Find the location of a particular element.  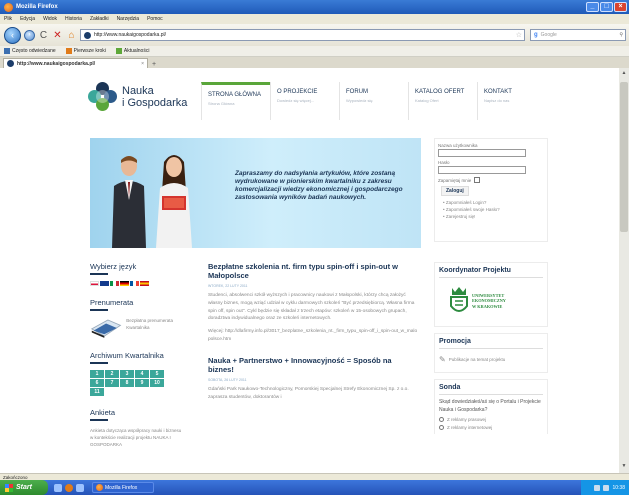

newsletter-text: Bezpłatna prenumerata Kwartalnika is located at coordinates (149, 324).